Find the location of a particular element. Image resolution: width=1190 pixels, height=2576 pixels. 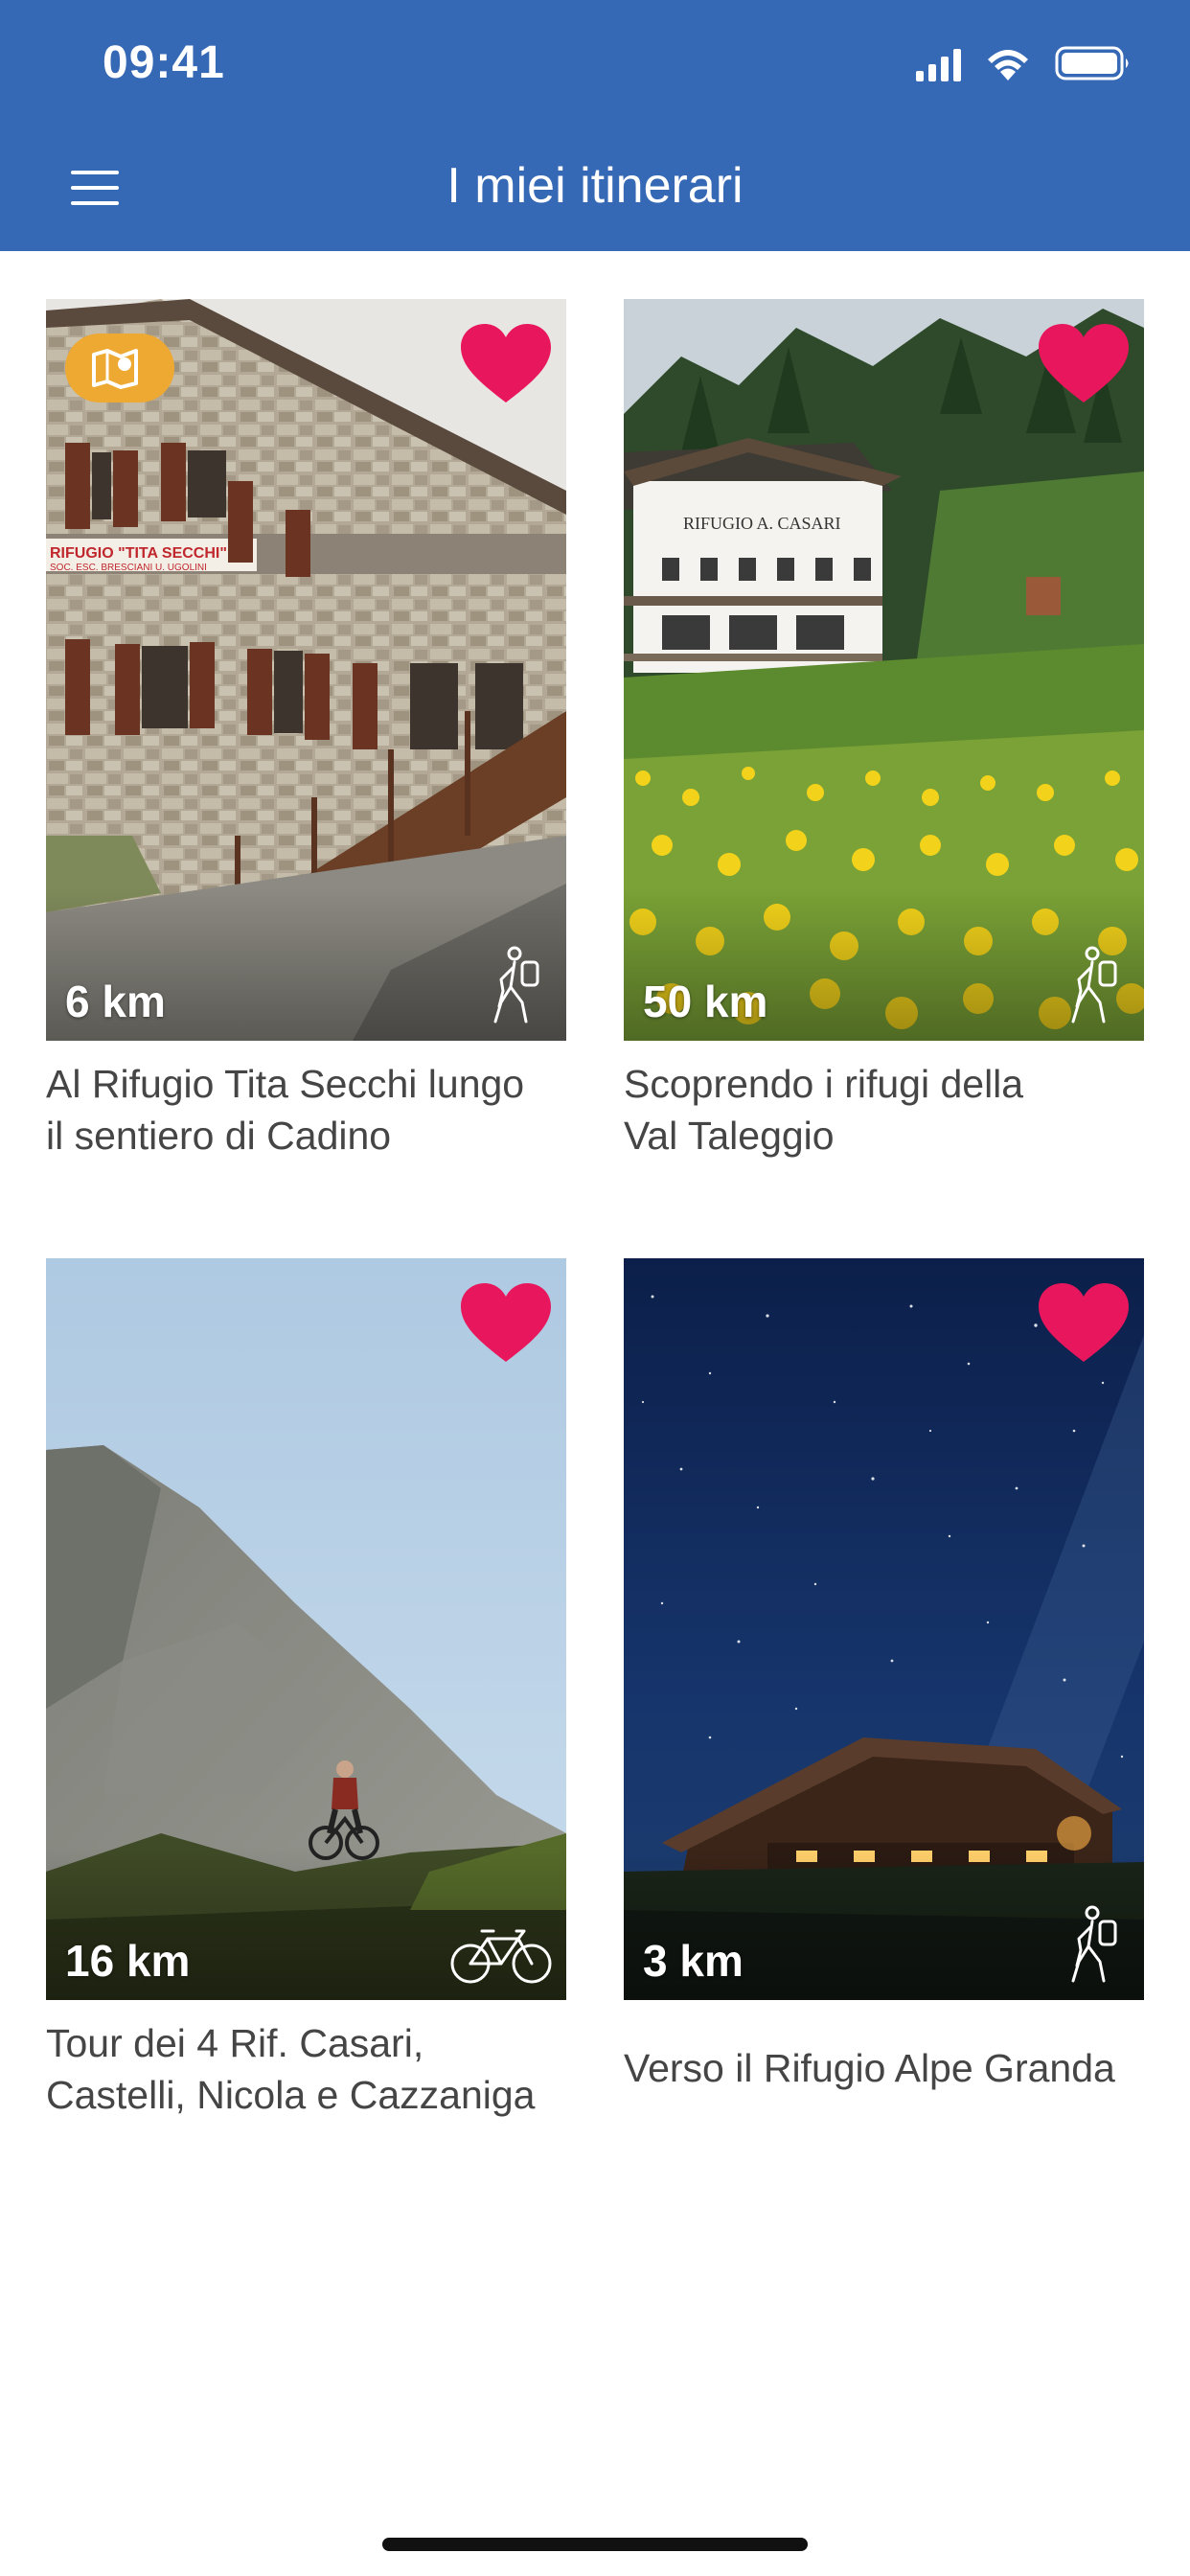

wifi-icon is located at coordinates (1008, 65).